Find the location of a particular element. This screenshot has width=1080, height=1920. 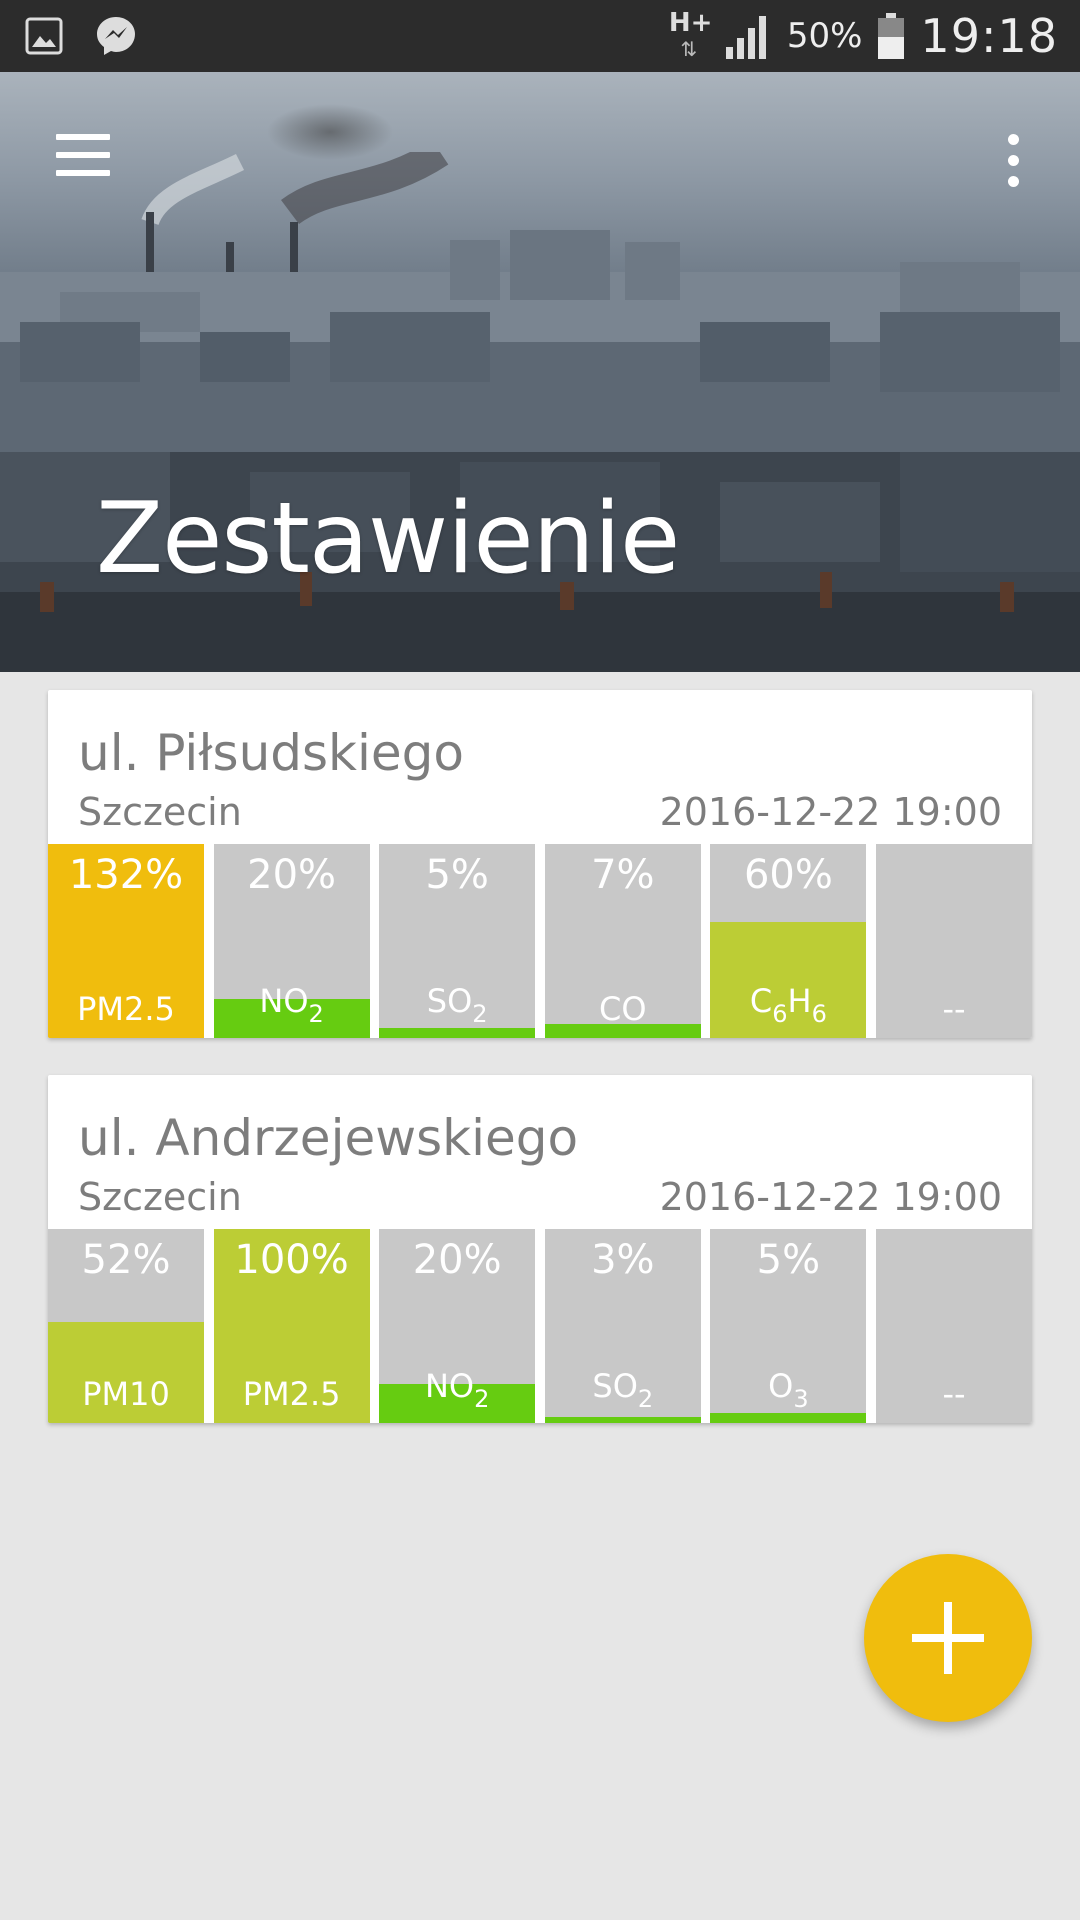

battery-icon is located at coordinates (891, 36).